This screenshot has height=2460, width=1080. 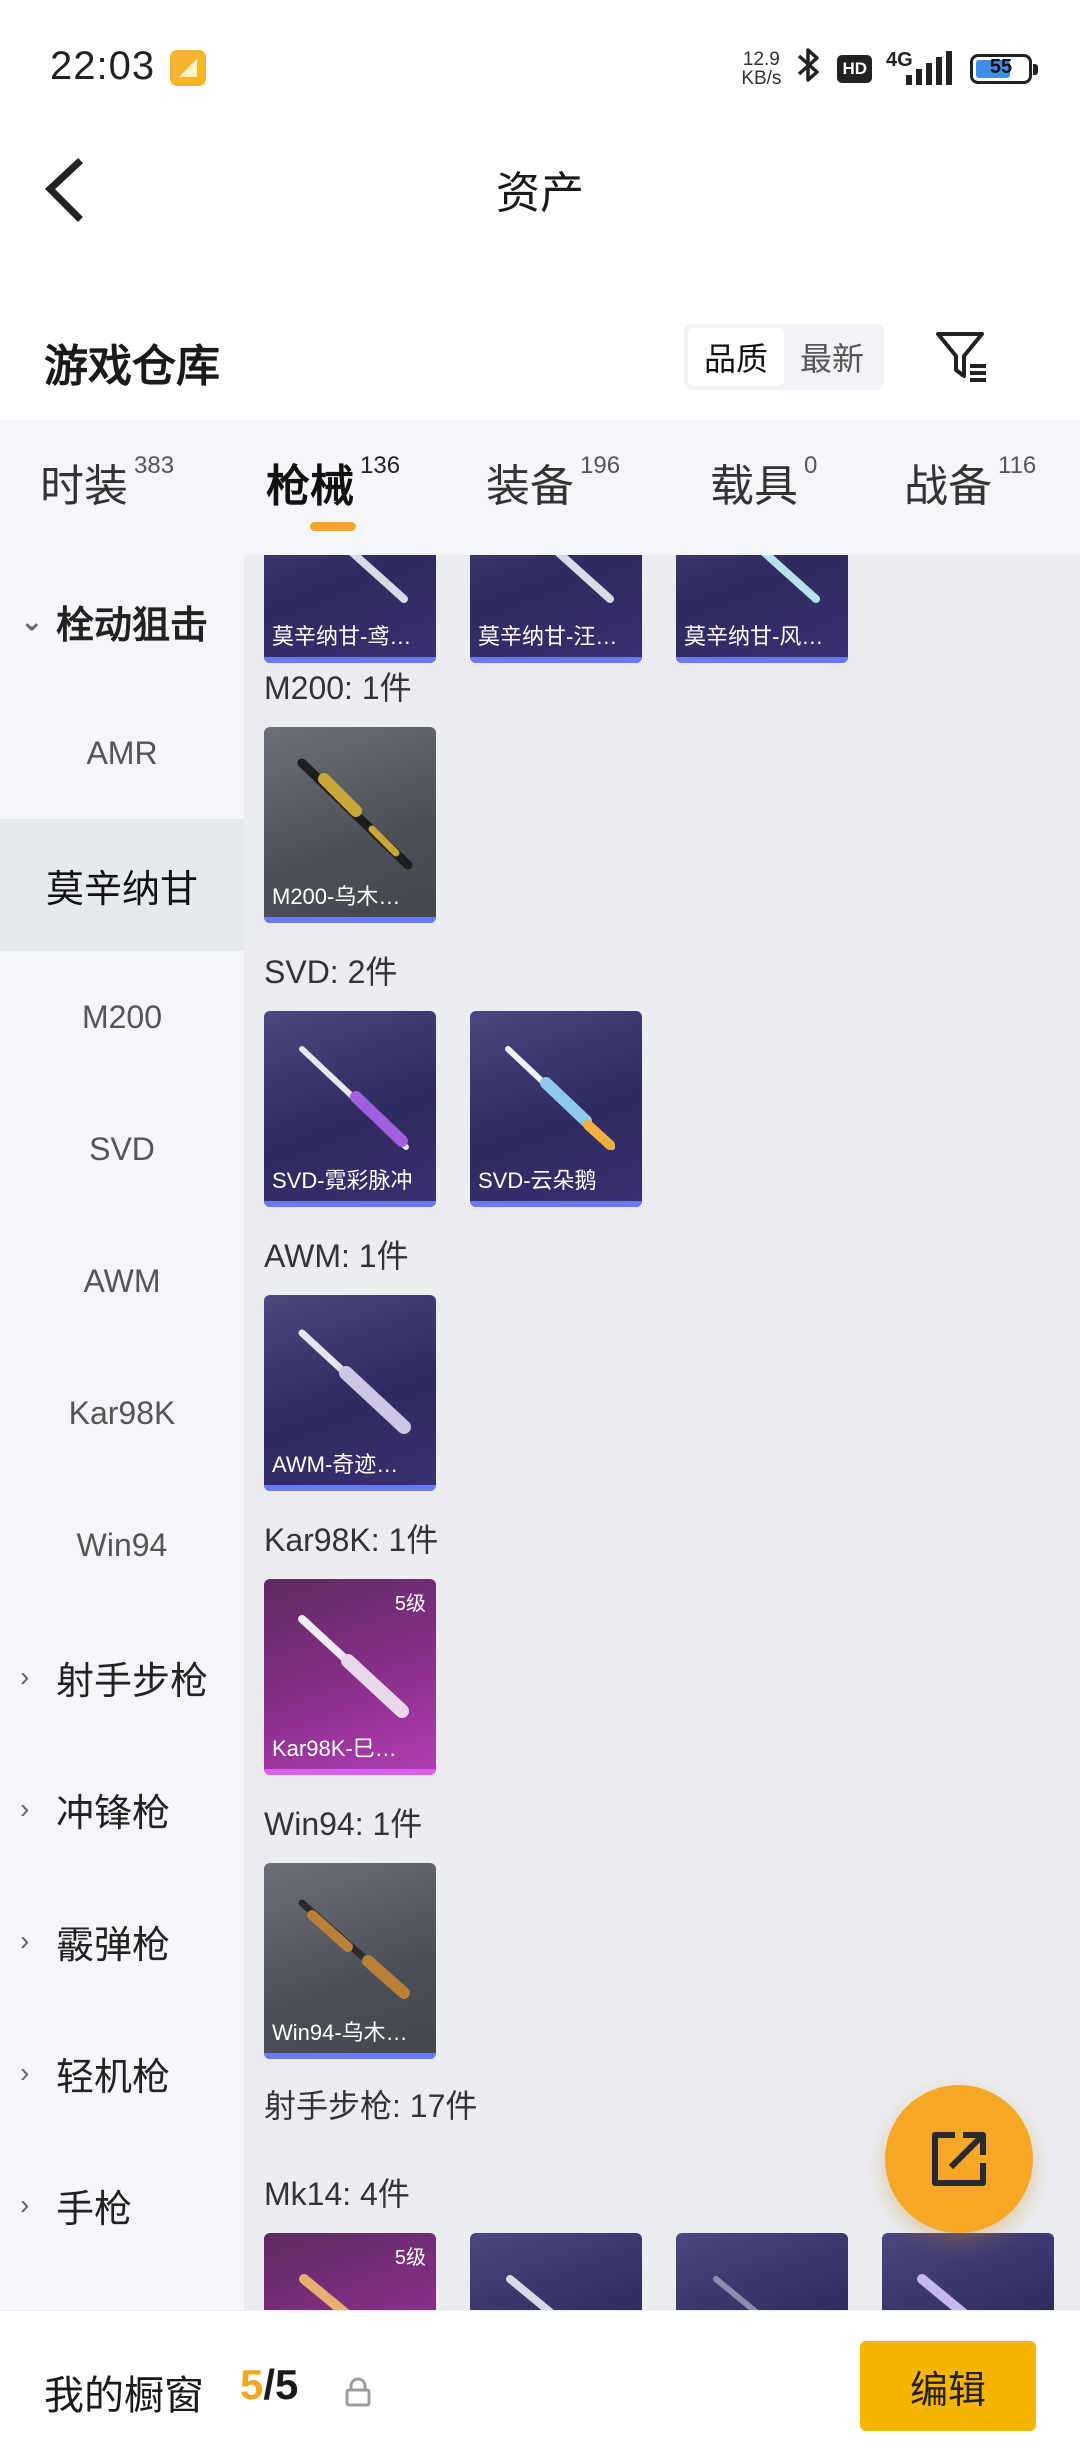 What do you see at coordinates (337, 2194) in the screenshot?
I see `section-header-mk14: Mk14: 4件` at bounding box center [337, 2194].